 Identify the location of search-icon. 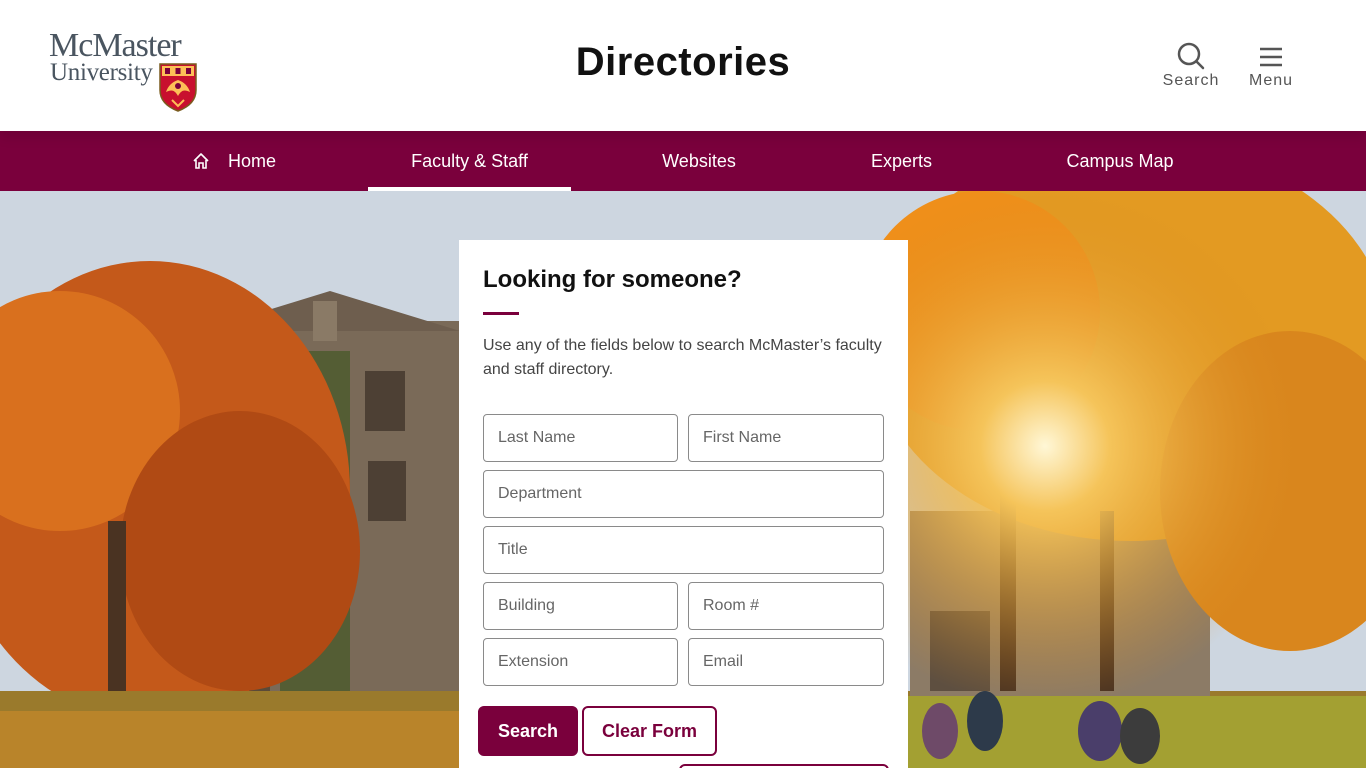
(1191, 56).